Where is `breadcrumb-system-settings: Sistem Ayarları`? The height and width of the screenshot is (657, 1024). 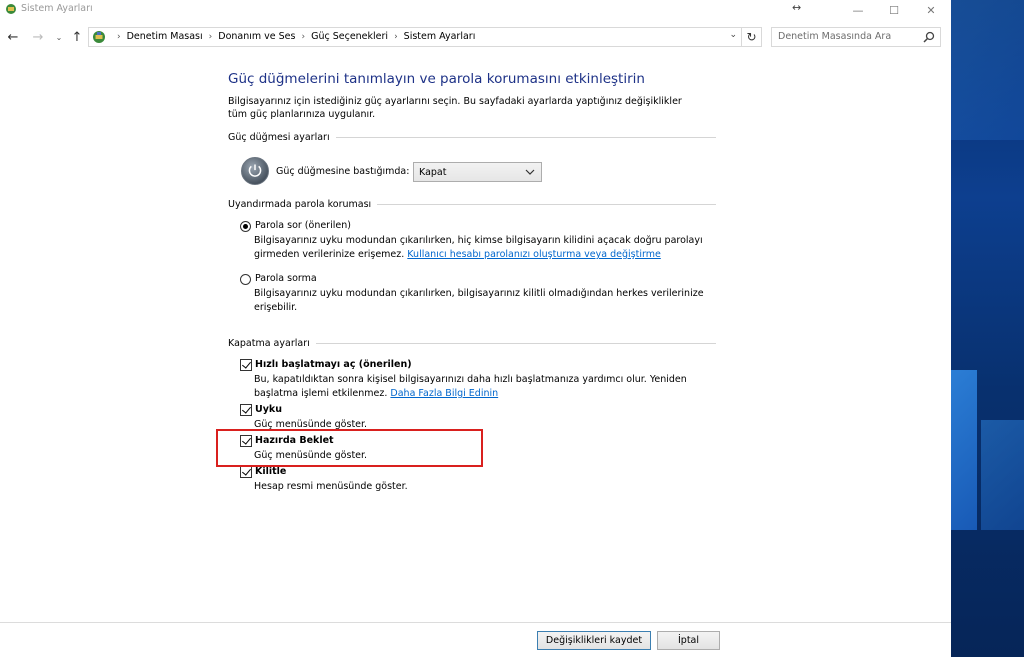
breadcrumb-system-settings: Sistem Ayarları is located at coordinates (440, 36).